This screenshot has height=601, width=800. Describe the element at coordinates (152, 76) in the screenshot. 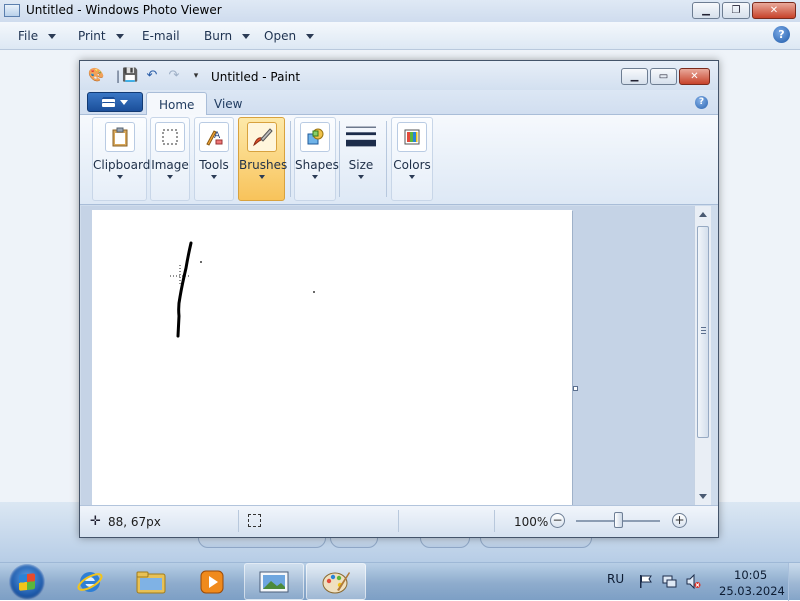

I see `undo-icon: ↶` at that location.